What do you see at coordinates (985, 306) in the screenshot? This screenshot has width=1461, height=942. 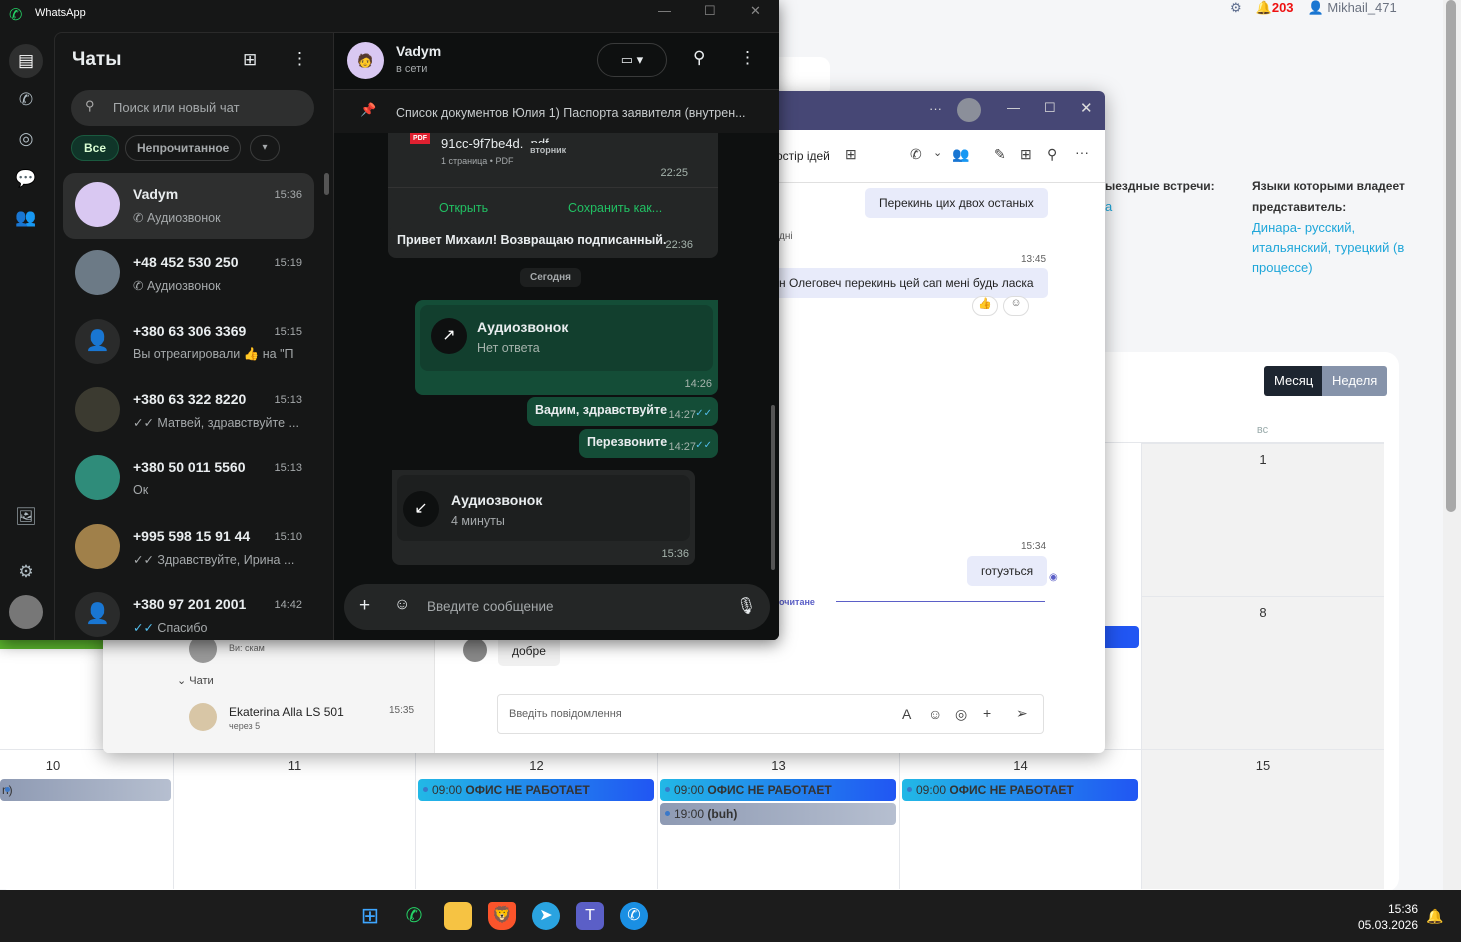 I see `reaction-like: 👍` at bounding box center [985, 306].